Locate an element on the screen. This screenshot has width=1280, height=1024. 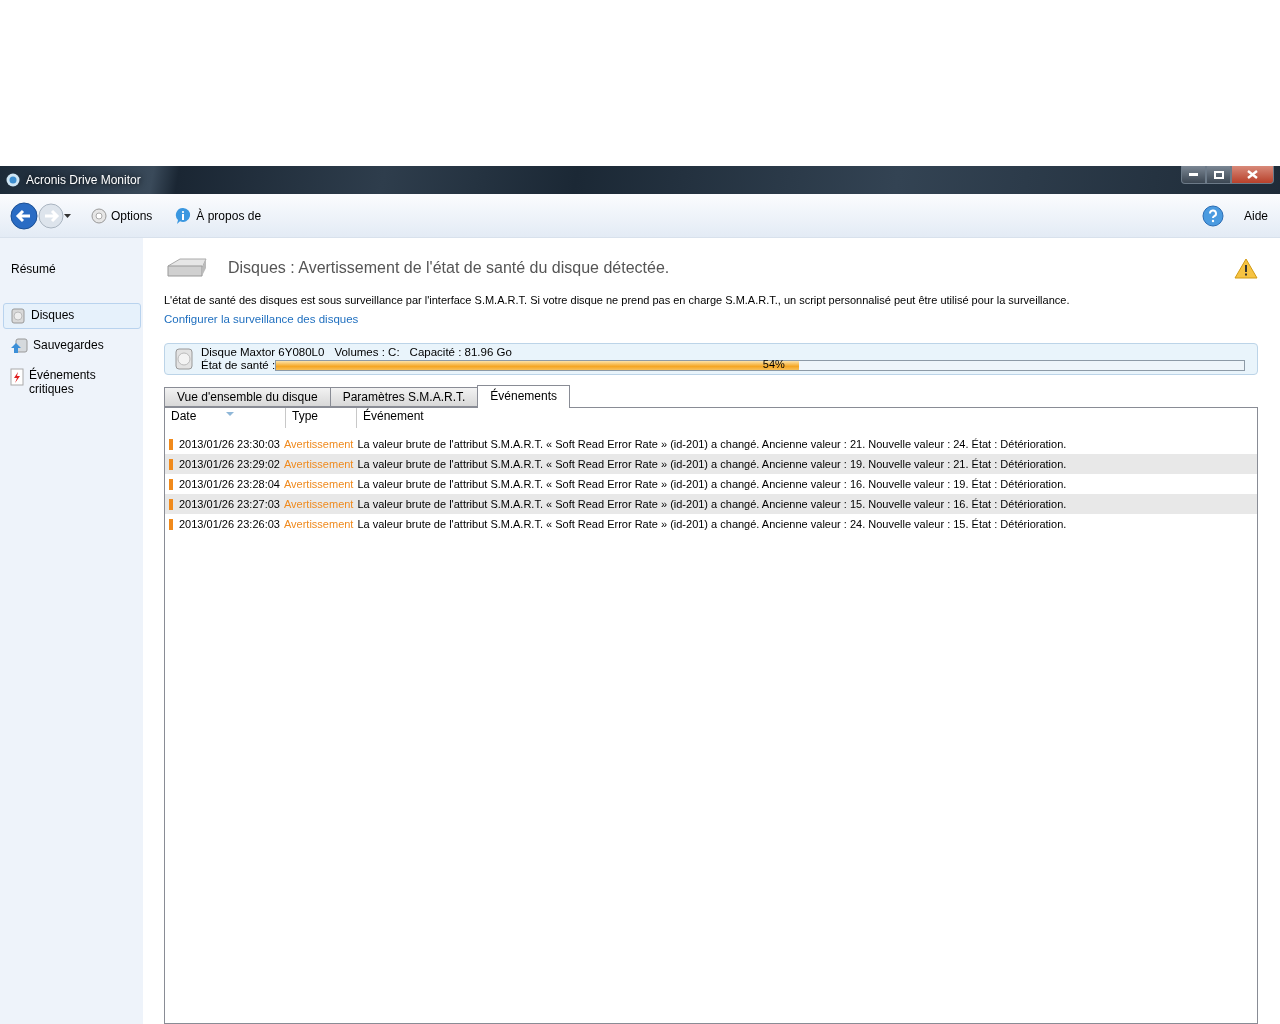
table-cell: 2013/01/26 23:26:03 is located at coordinates (229, 524).